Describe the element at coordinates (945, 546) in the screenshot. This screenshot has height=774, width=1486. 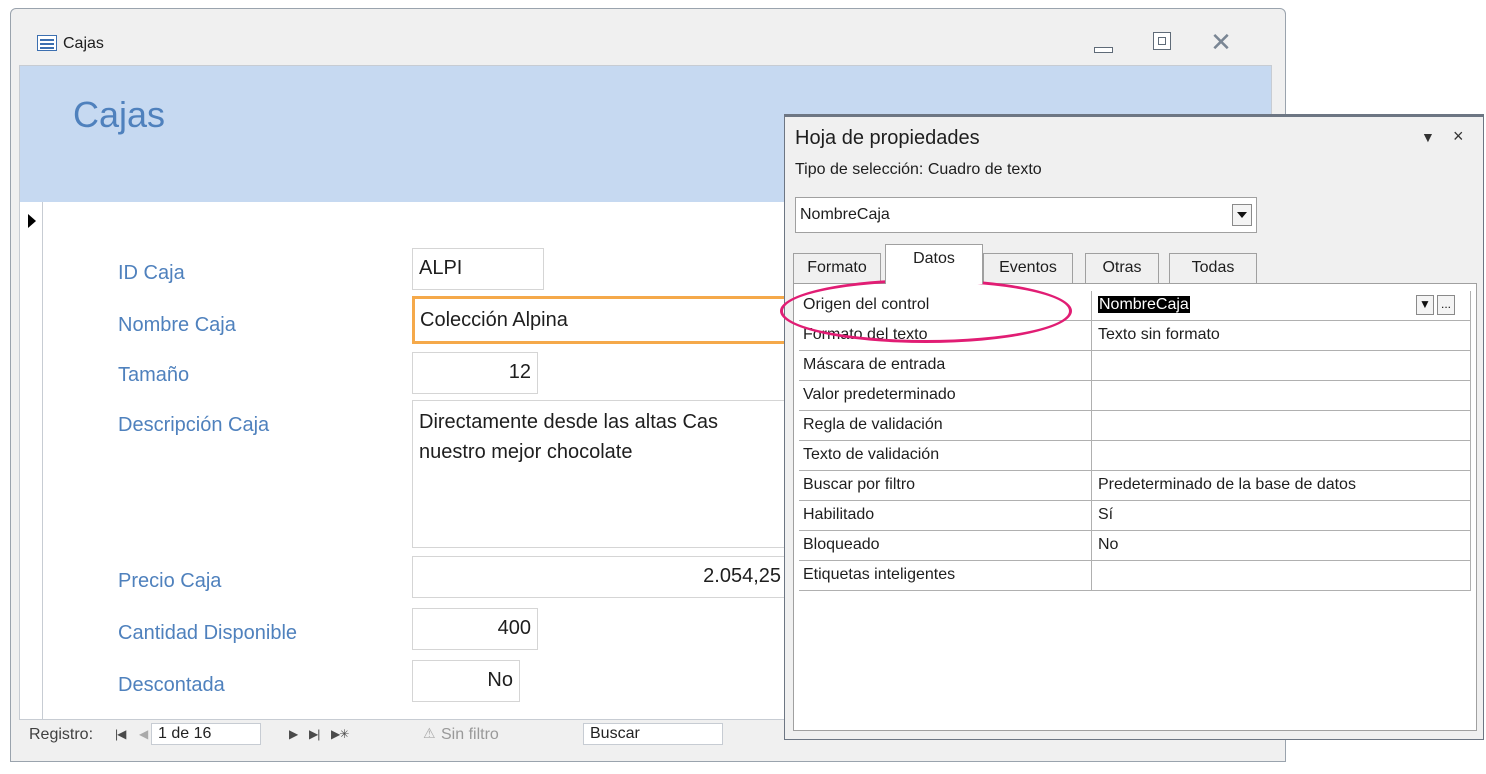
I see `property-name: Bloqueado` at that location.